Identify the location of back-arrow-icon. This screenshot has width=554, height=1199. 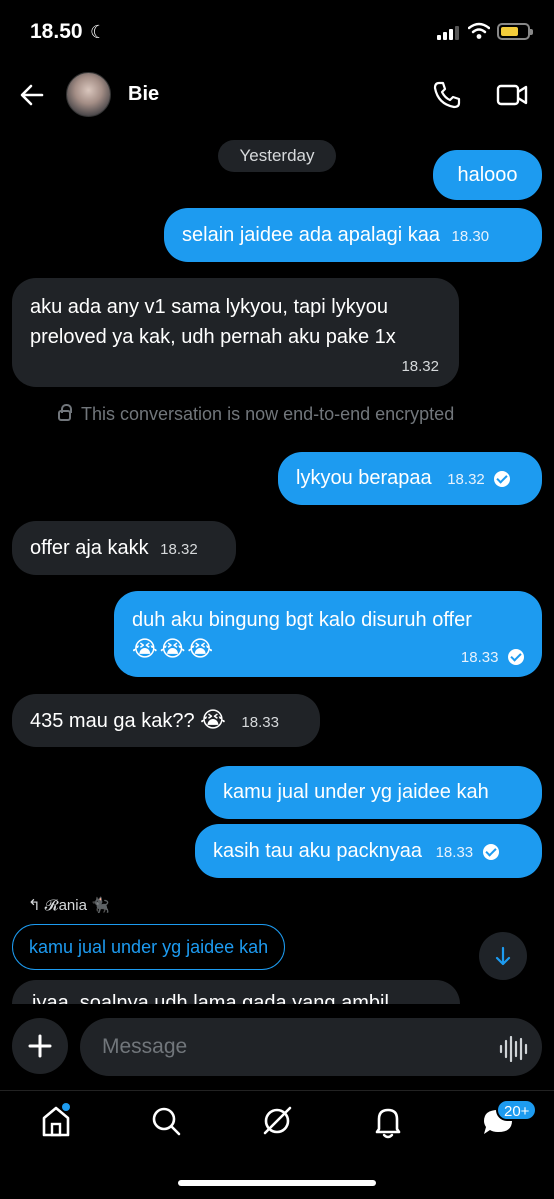
(32, 95).